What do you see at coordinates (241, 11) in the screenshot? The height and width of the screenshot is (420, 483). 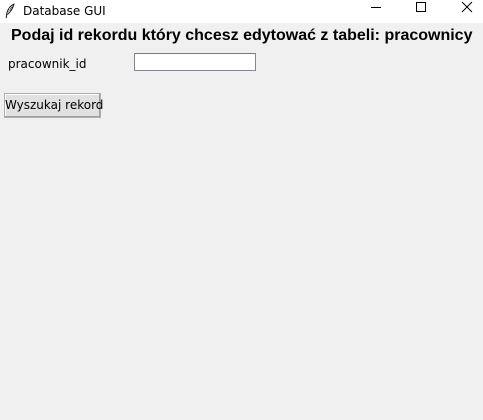 I see `title-bar: Database GUI` at bounding box center [241, 11].